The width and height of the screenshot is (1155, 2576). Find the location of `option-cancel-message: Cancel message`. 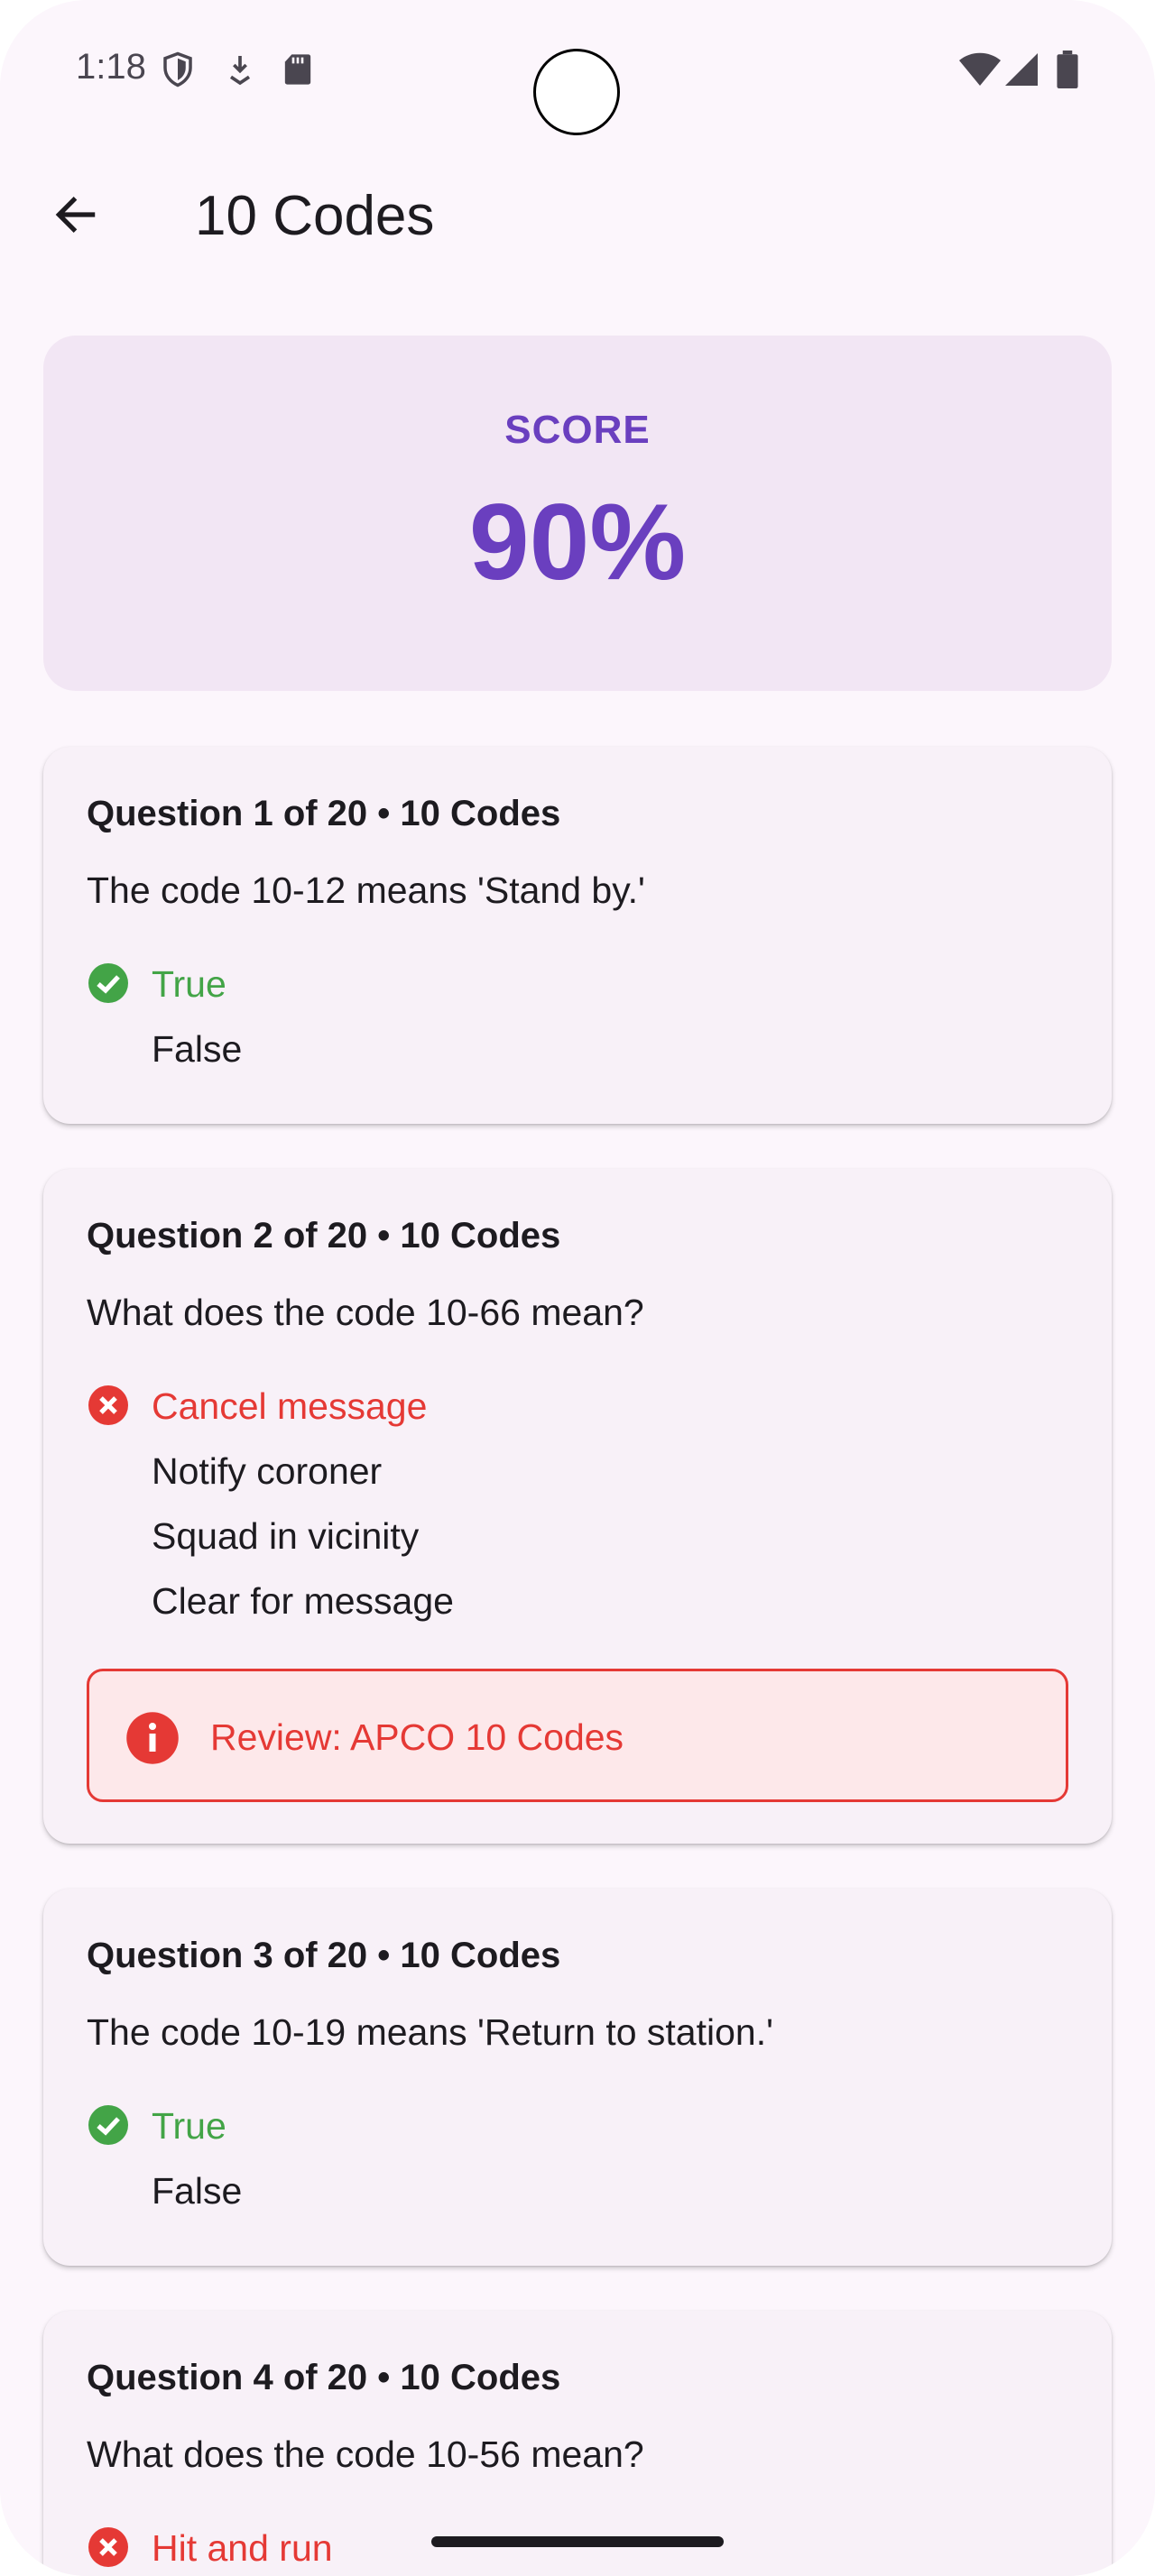

option-cancel-message: Cancel message is located at coordinates (289, 1406).